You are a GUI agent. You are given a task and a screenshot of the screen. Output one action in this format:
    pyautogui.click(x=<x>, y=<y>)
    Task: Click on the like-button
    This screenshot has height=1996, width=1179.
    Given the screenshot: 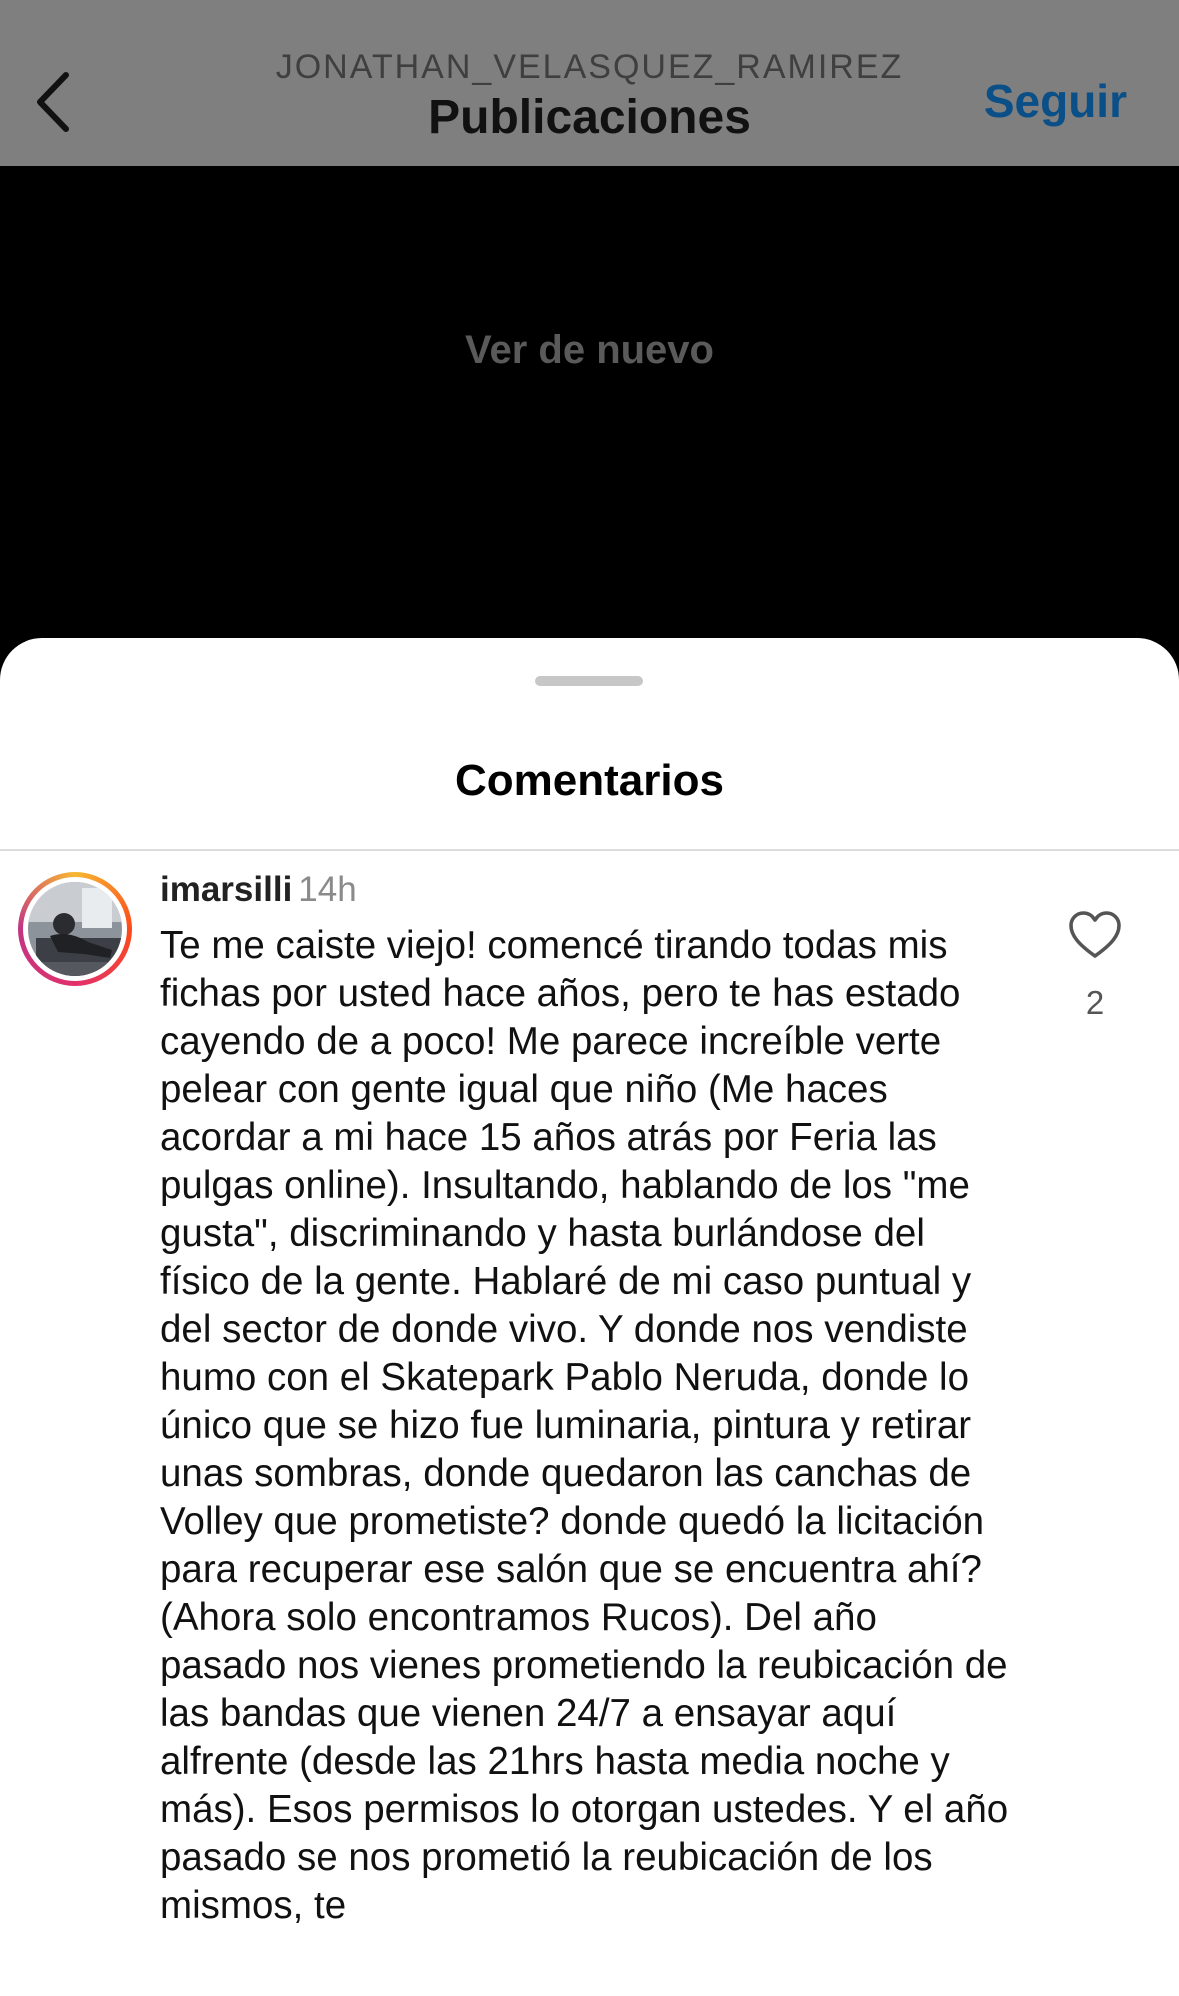 What is the action you would take?
    pyautogui.click(x=1095, y=935)
    